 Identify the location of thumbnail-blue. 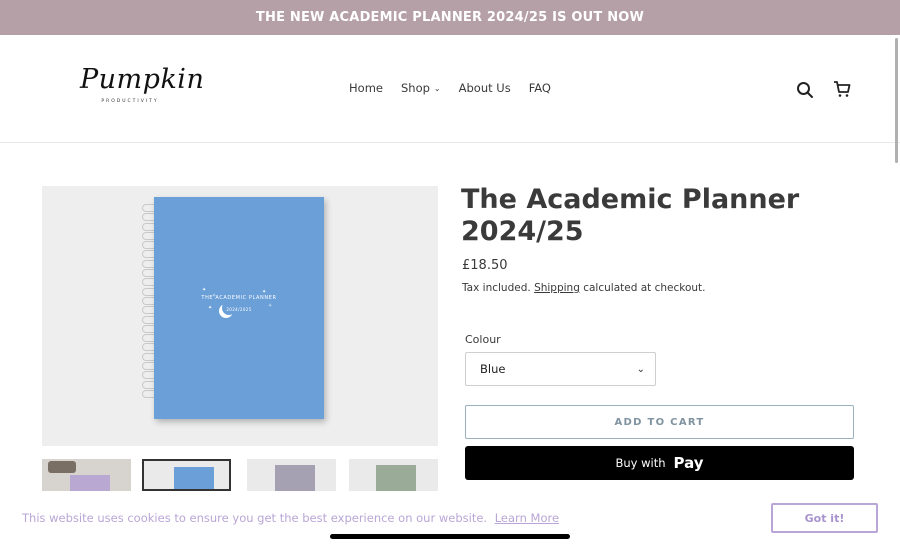
(186, 475).